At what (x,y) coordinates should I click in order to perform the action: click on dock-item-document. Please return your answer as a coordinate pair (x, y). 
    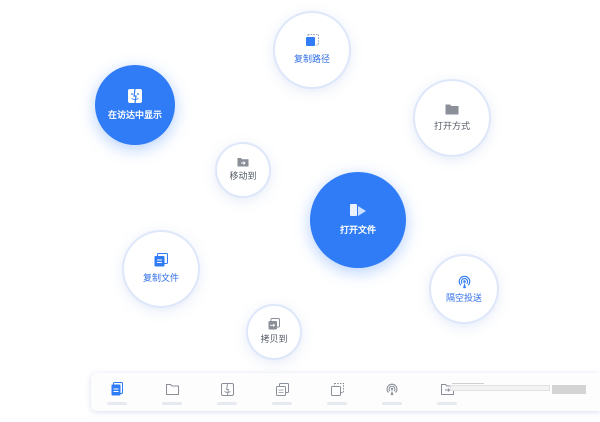
    Looking at the image, I should click on (117, 392).